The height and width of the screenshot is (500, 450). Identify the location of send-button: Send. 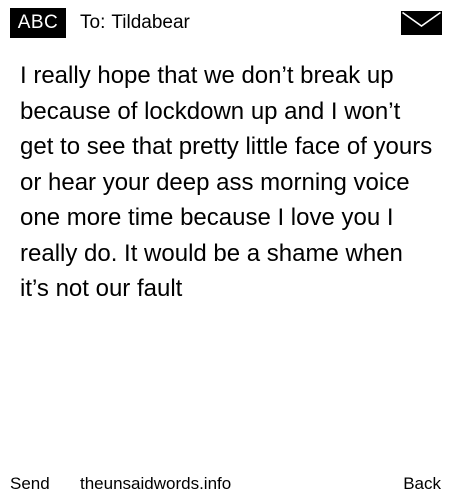
(30, 484).